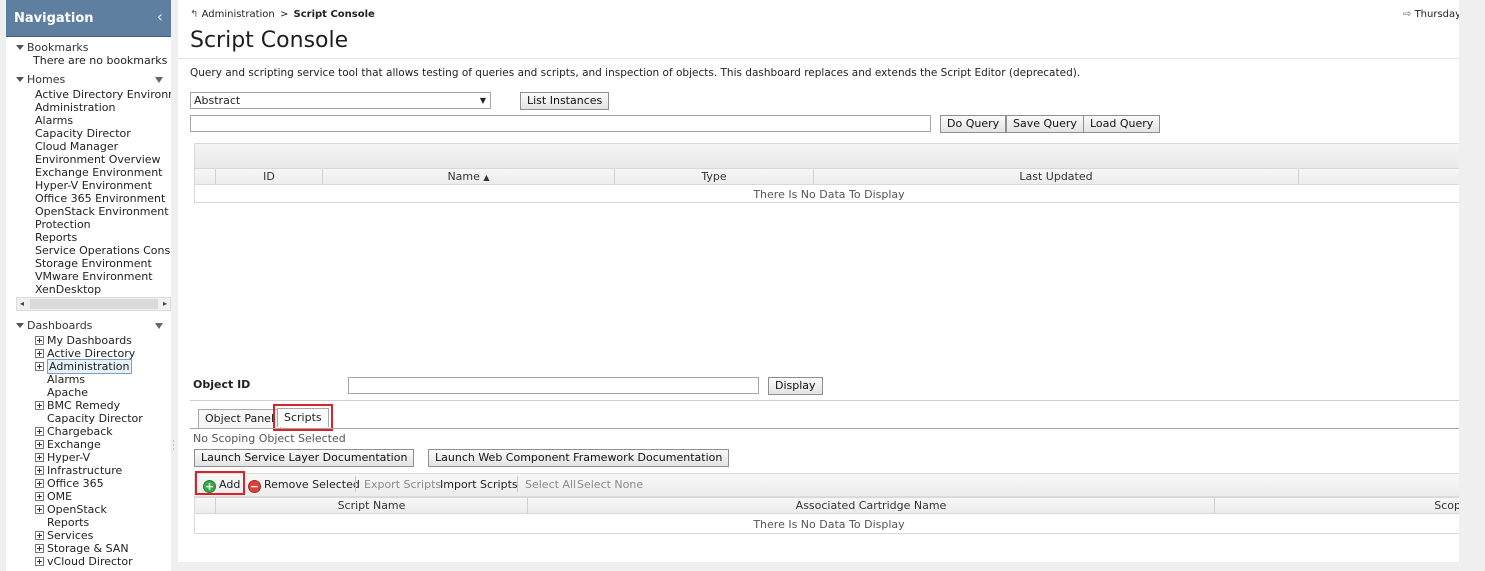 This screenshot has width=1485, height=571. What do you see at coordinates (483, 100) in the screenshot?
I see `chevron-down-icon: ▼` at bounding box center [483, 100].